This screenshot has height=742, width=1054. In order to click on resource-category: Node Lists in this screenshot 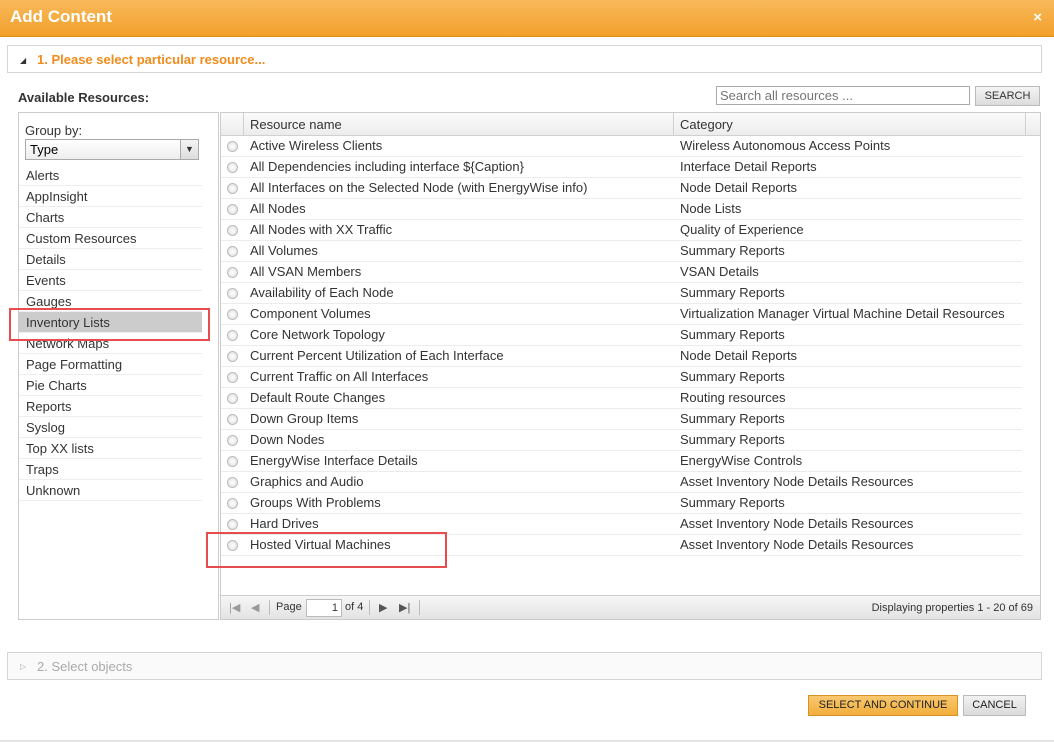, I will do `click(711, 208)`.